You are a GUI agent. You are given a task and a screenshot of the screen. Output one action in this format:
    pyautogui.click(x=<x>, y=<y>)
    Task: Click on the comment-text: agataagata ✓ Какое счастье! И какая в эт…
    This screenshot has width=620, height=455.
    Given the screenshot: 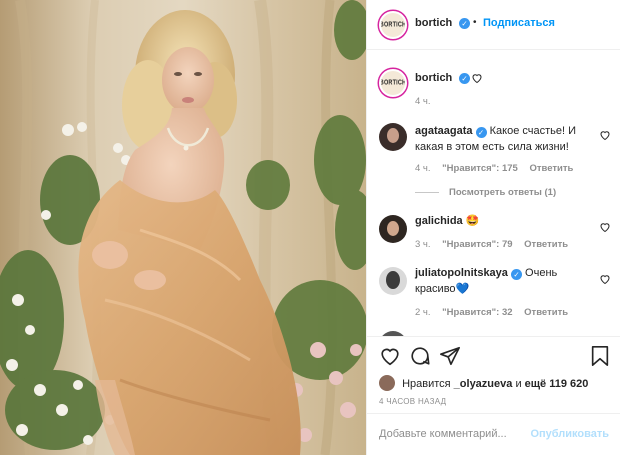 What is the action you would take?
    pyautogui.click(x=500, y=139)
    